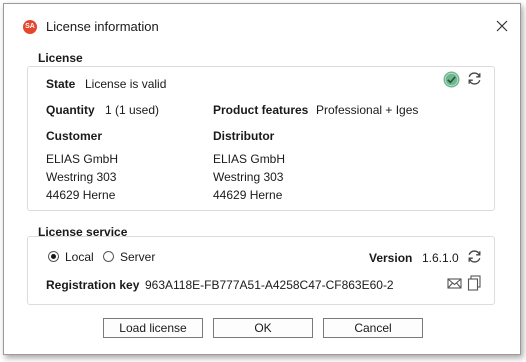  Describe the element at coordinates (82, 159) in the screenshot. I see `customer-line: ELIAS GmbH` at that location.